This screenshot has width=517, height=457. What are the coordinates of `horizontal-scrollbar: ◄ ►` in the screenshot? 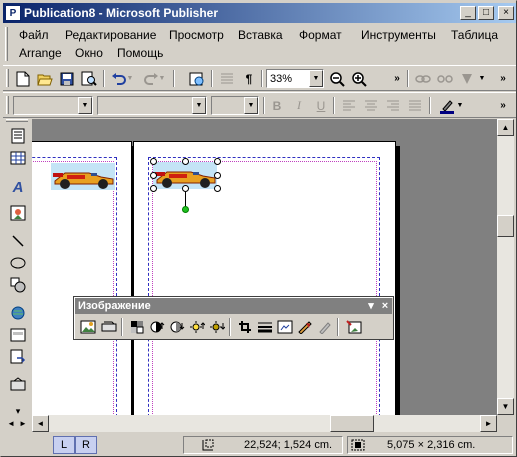 It's located at (264, 423).